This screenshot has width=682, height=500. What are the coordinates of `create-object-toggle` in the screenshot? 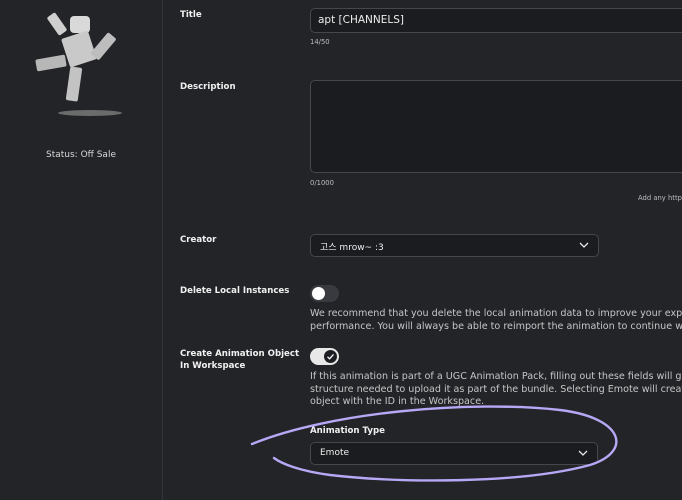 It's located at (324, 356).